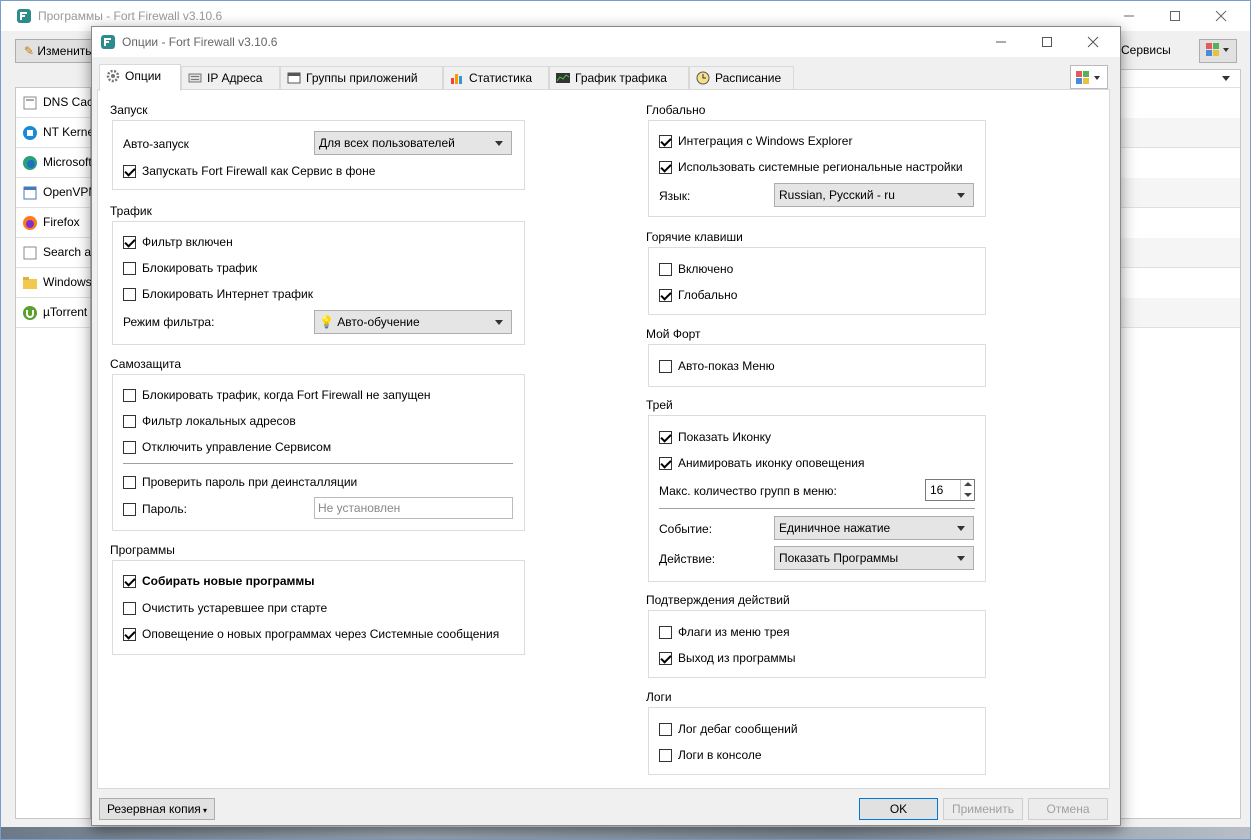 Image resolution: width=1251 pixels, height=840 pixels. What do you see at coordinates (230, 78) in the screenshot?
I see `tab-ip-addresses: IP Адреса` at bounding box center [230, 78].